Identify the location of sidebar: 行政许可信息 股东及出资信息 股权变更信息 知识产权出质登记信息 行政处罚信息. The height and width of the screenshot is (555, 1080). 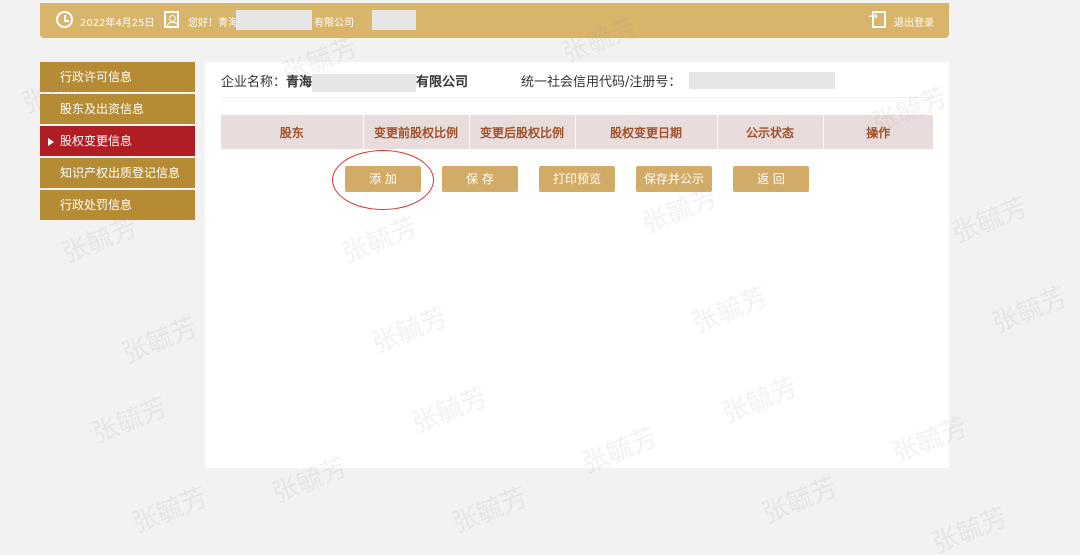
(117, 142).